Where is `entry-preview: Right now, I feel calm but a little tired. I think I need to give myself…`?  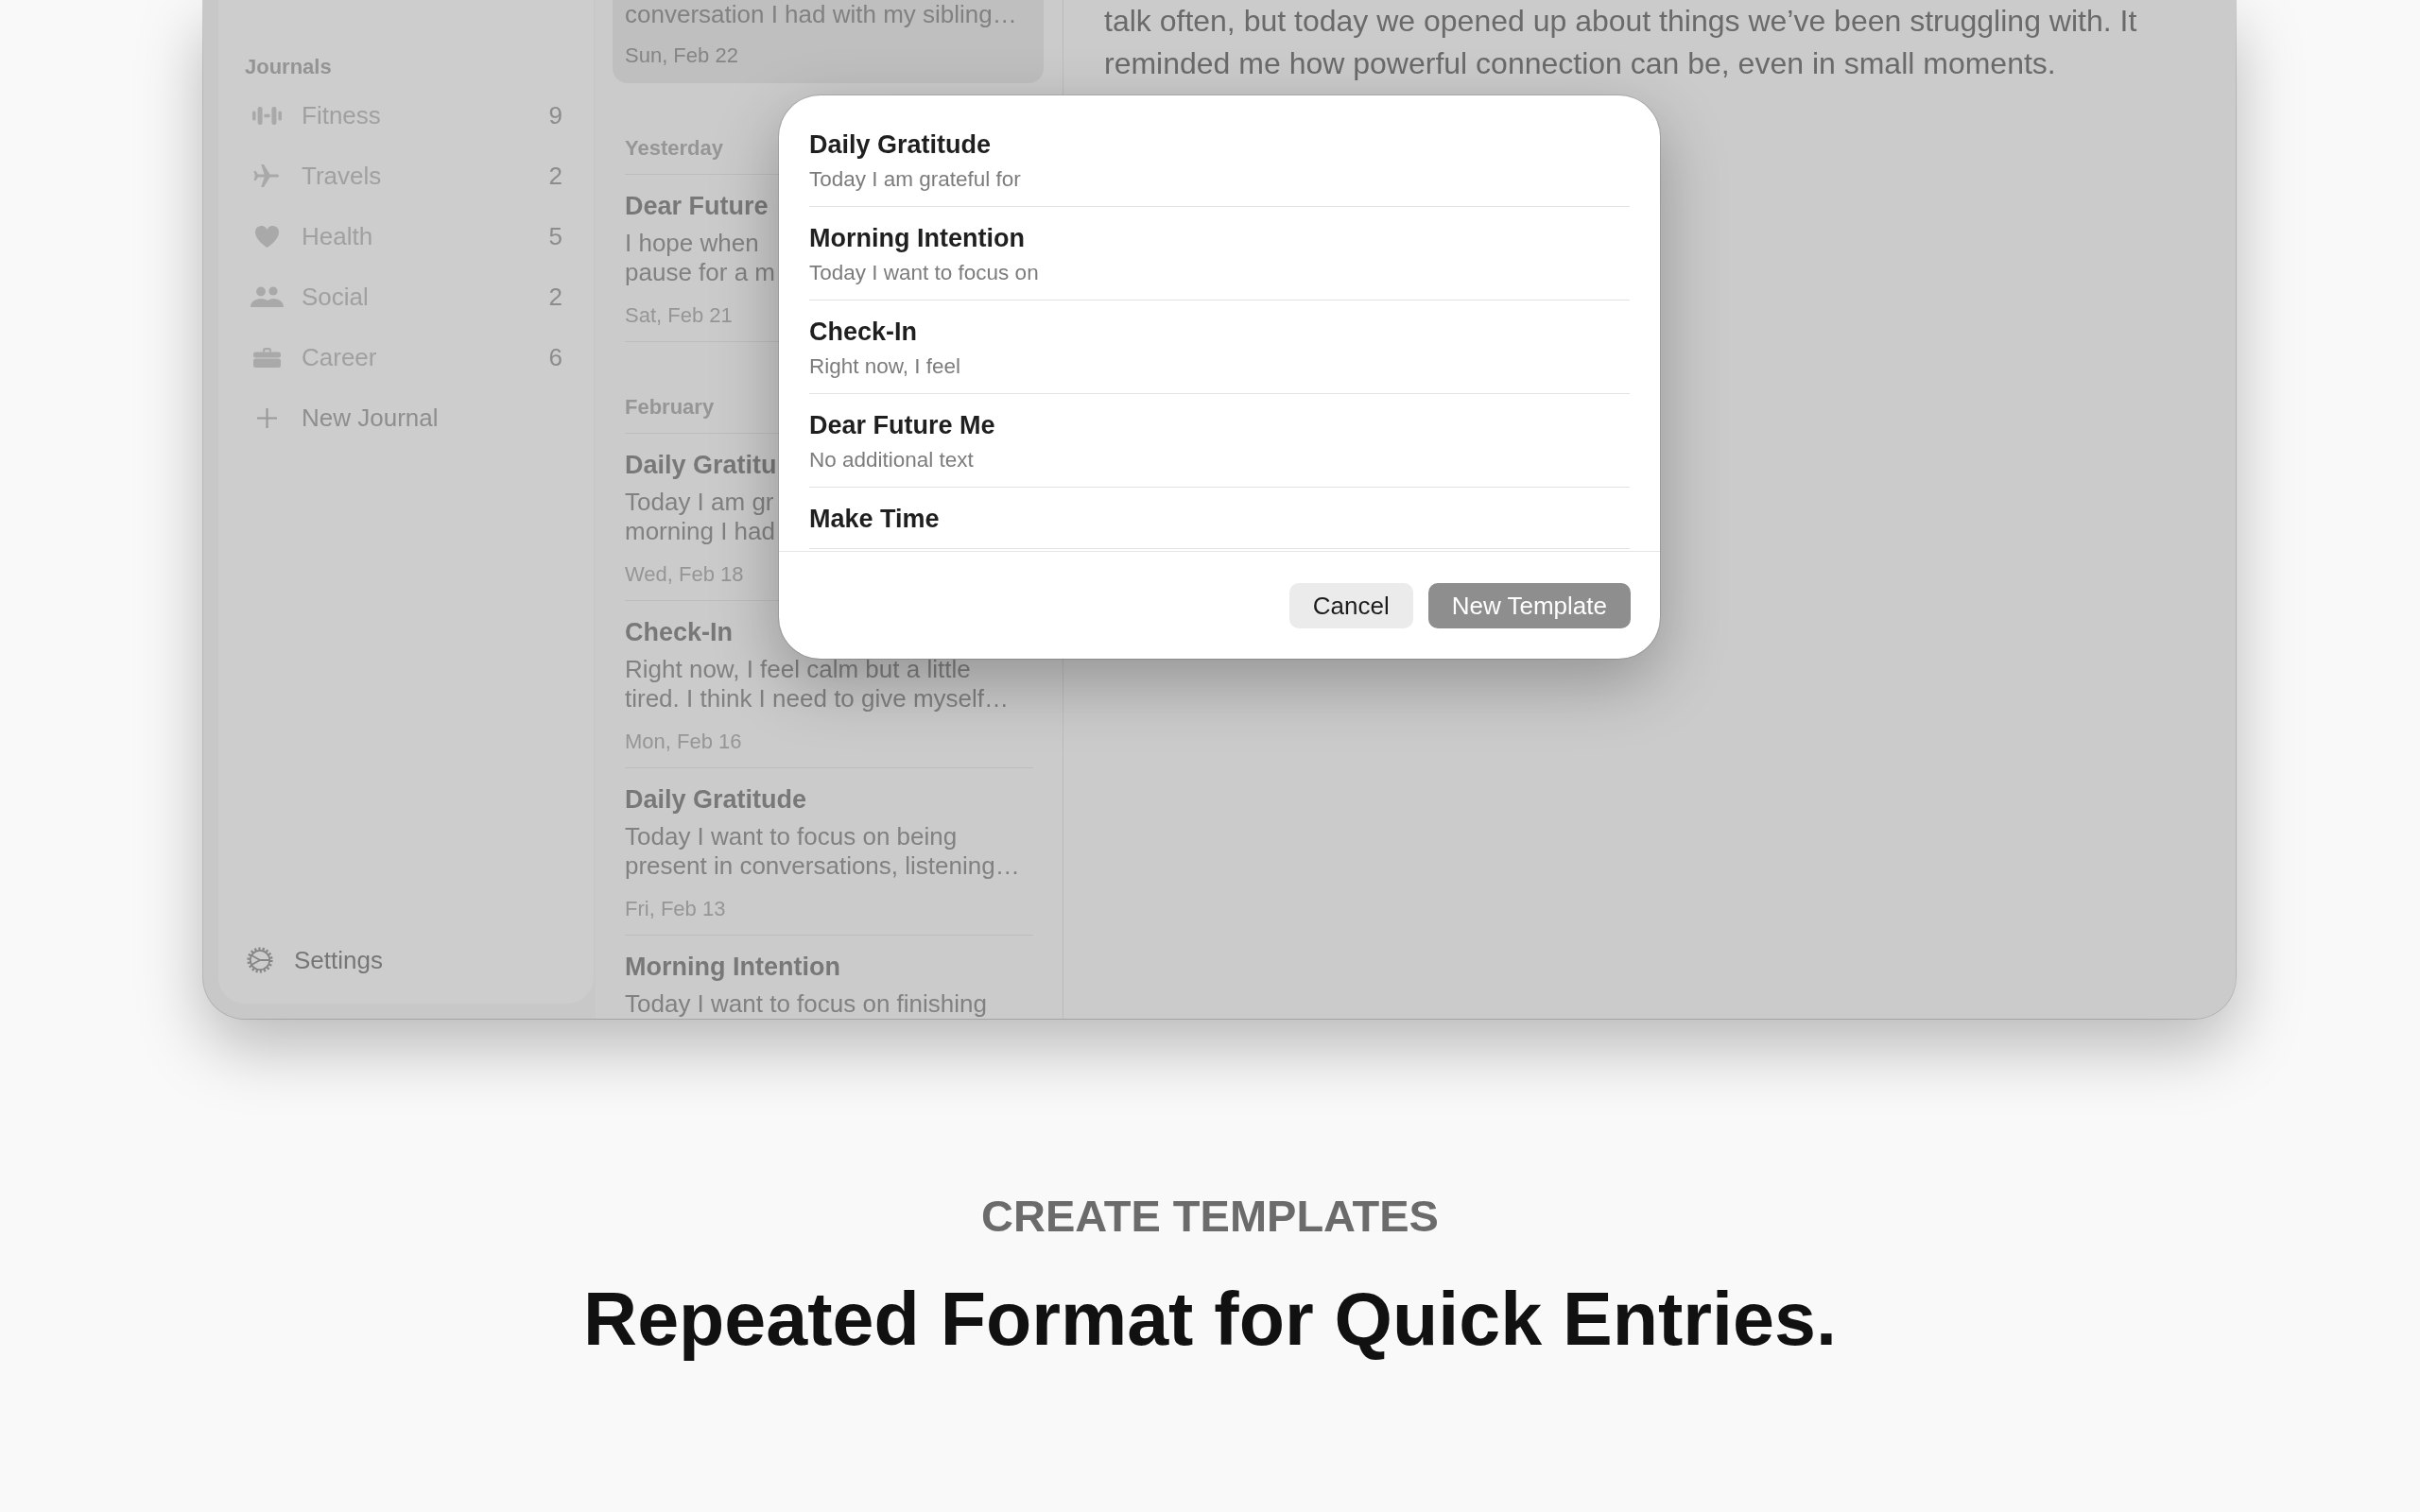 entry-preview: Right now, I feel calm but a little tired. I think I need to give myself… is located at coordinates (817, 684).